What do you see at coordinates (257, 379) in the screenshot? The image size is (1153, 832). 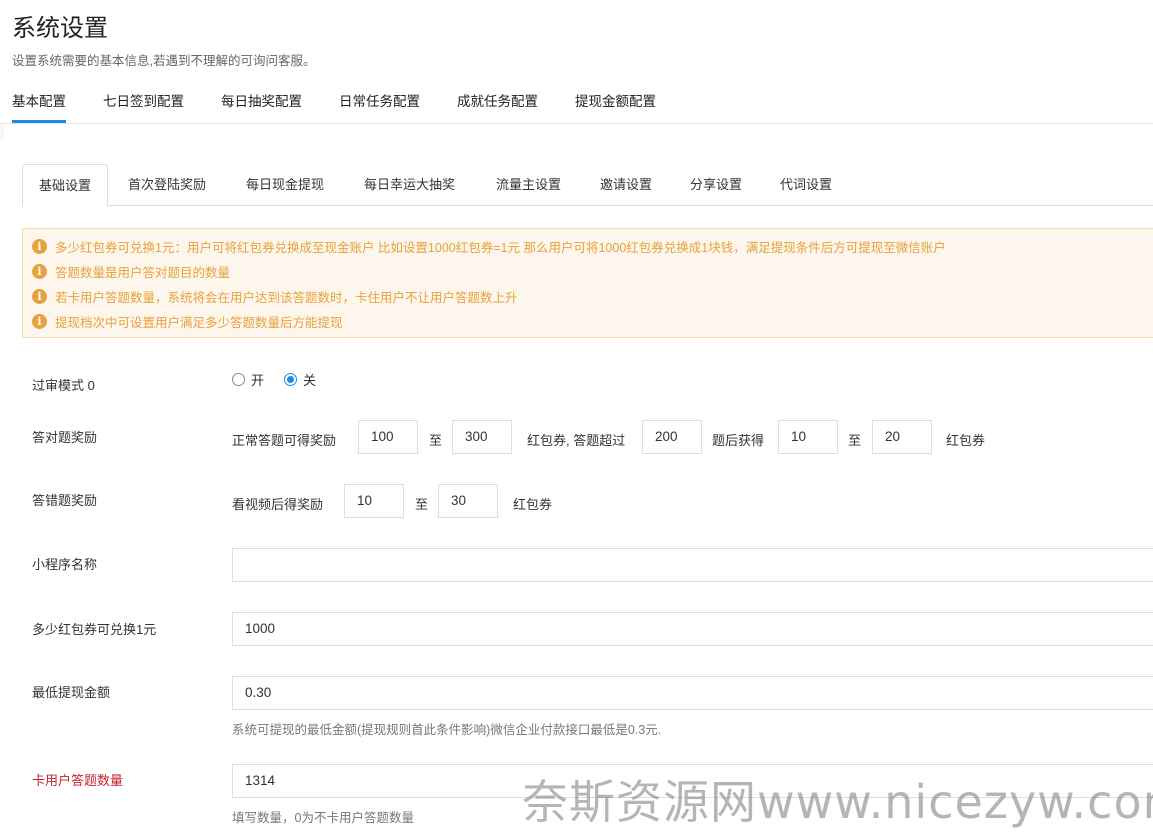 I see `review-mode-on-label: 开` at bounding box center [257, 379].